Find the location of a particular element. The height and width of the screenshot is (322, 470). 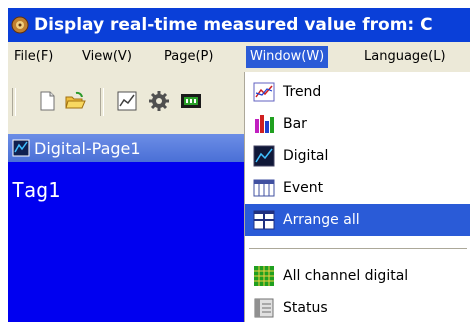

menu-item-label: Arrange all is located at coordinates (321, 220).